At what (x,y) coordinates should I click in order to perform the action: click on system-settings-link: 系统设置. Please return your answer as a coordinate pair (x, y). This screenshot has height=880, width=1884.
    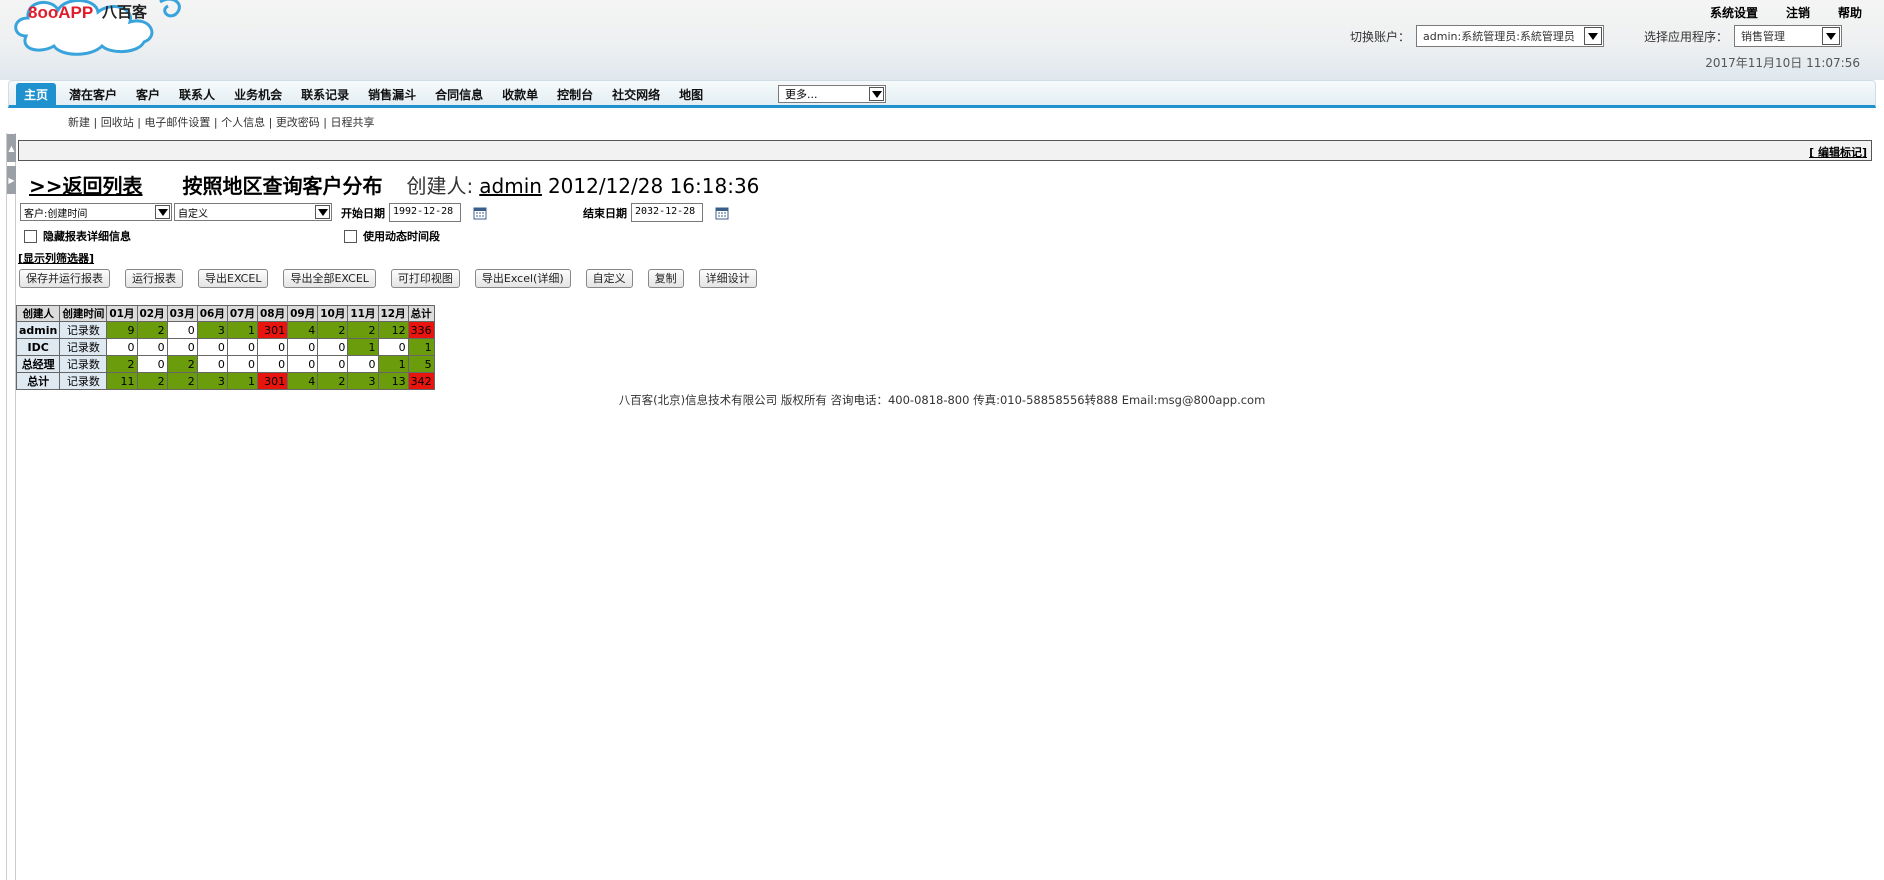
    Looking at the image, I should click on (1734, 12).